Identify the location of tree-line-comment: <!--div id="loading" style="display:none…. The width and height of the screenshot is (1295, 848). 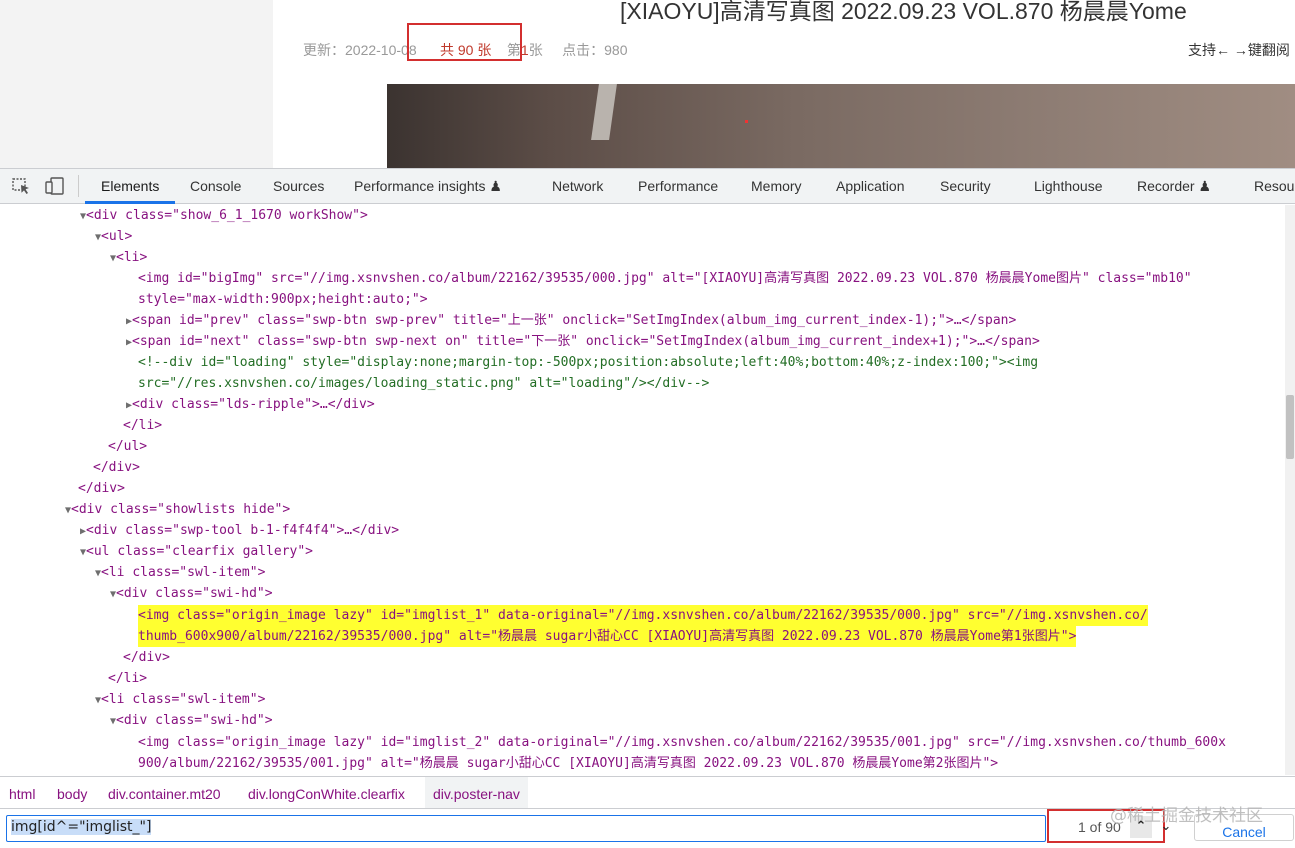
(588, 362).